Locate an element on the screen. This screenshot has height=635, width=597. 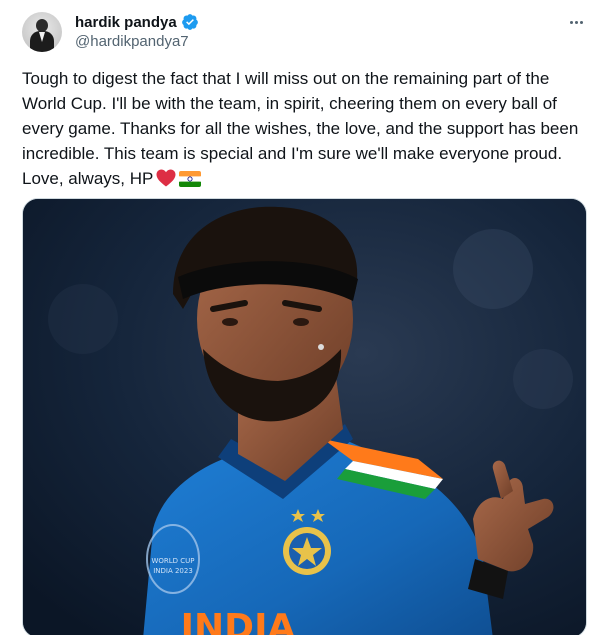
red-heart-emoji is located at coordinates (166, 178).